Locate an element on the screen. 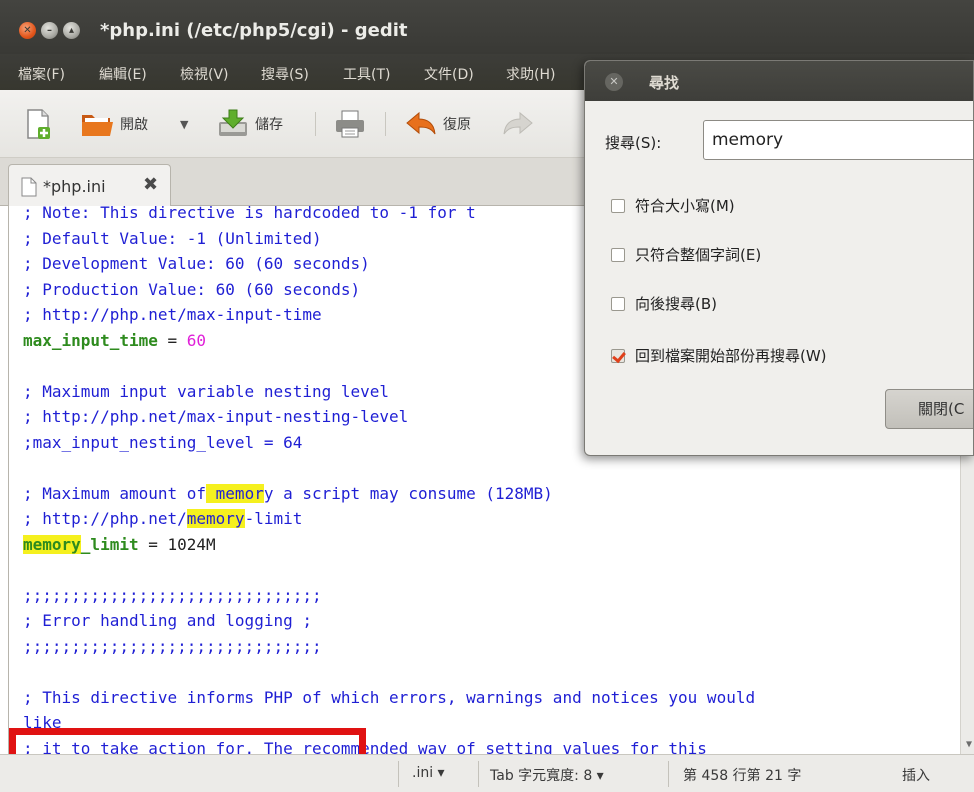  printer-icon is located at coordinates (350, 124).